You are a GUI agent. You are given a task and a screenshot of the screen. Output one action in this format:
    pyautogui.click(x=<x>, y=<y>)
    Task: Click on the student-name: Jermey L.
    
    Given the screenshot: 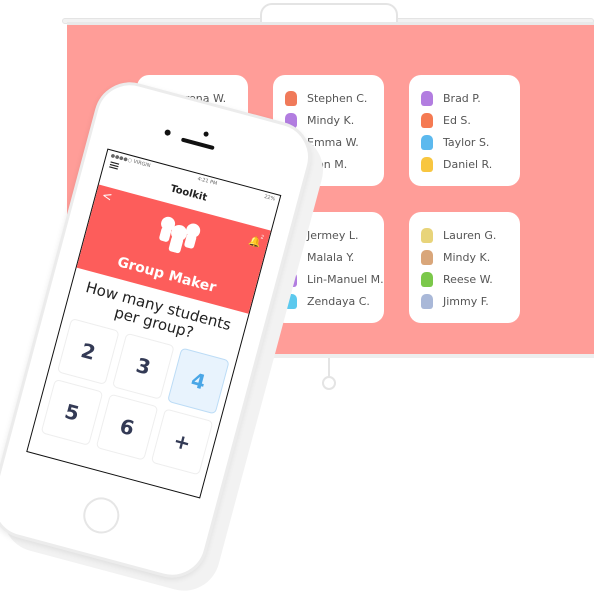 What is the action you would take?
    pyautogui.click(x=333, y=235)
    